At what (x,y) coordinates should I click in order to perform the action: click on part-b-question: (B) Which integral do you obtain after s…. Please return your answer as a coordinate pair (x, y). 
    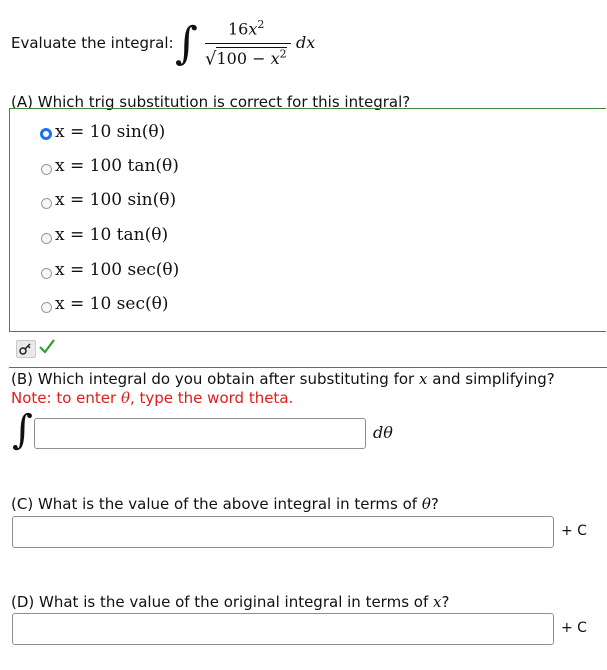
    Looking at the image, I should click on (283, 379).